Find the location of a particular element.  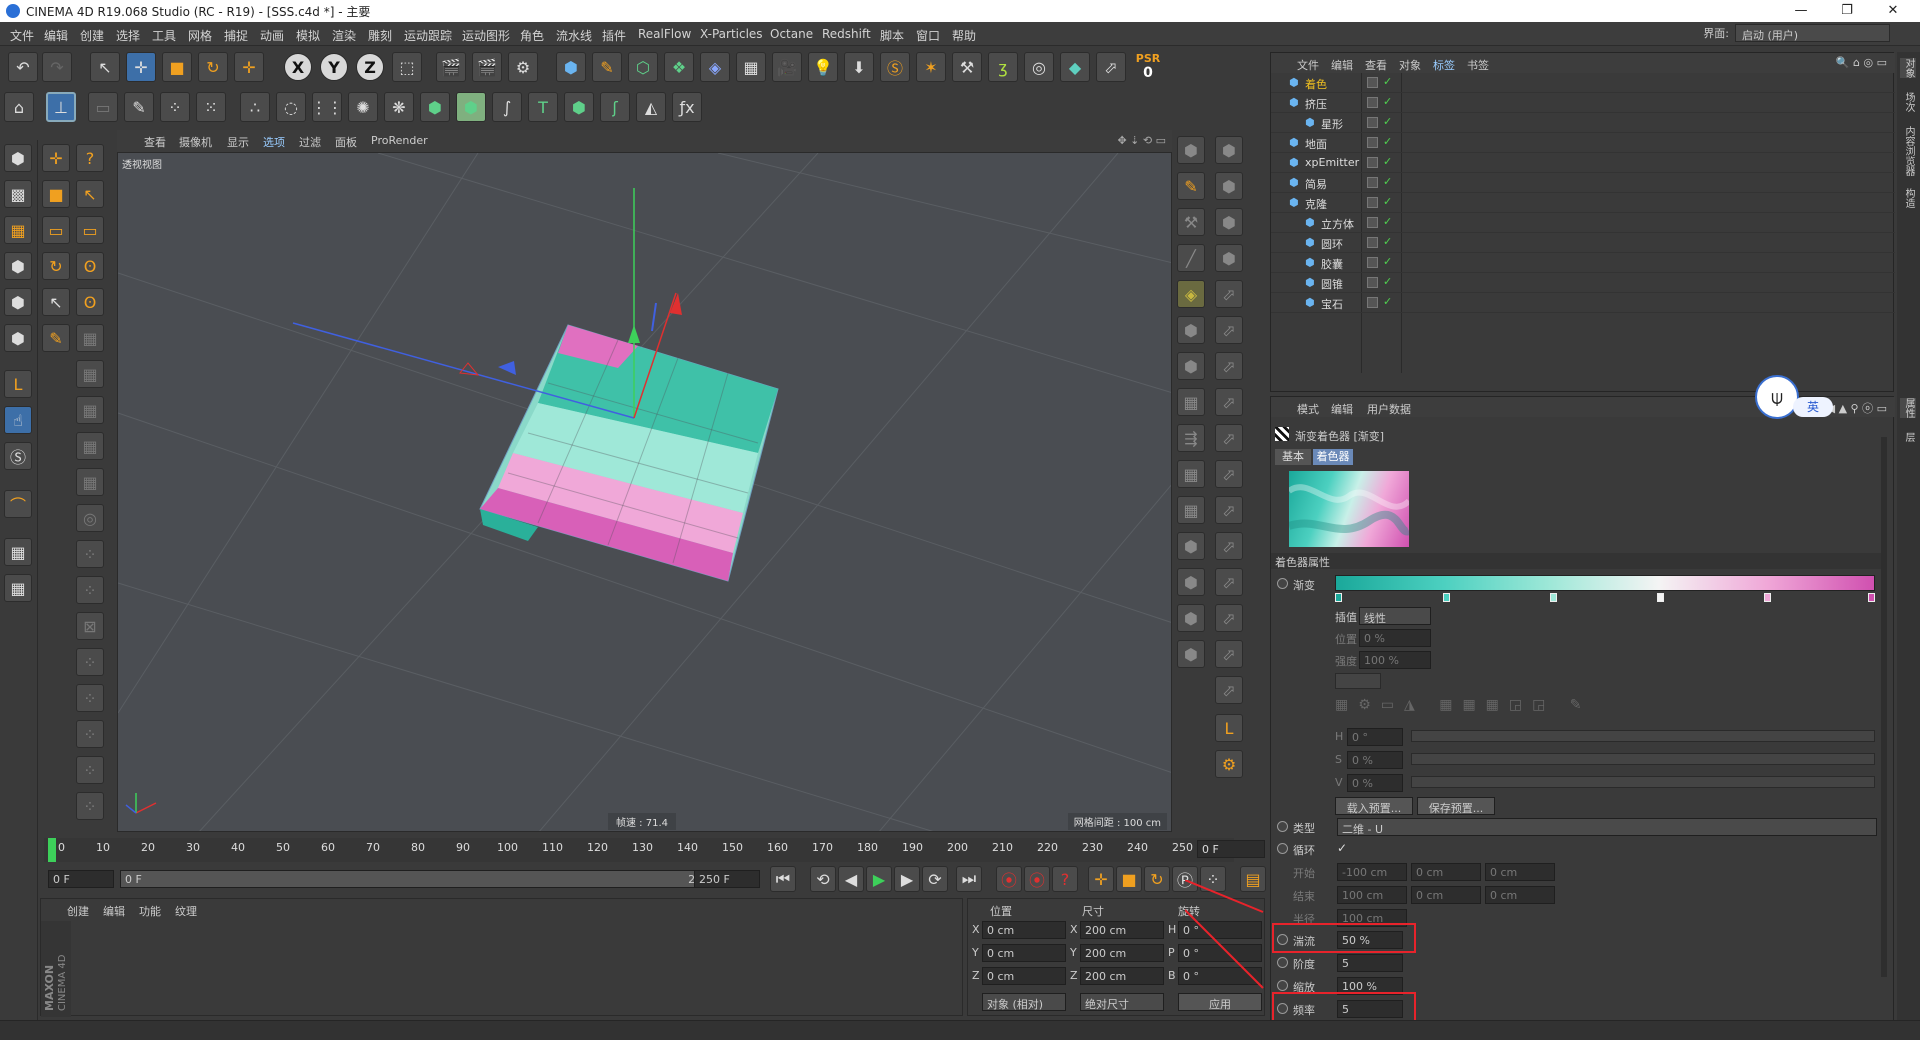

object-name: 圆锥 is located at coordinates (1332, 284).